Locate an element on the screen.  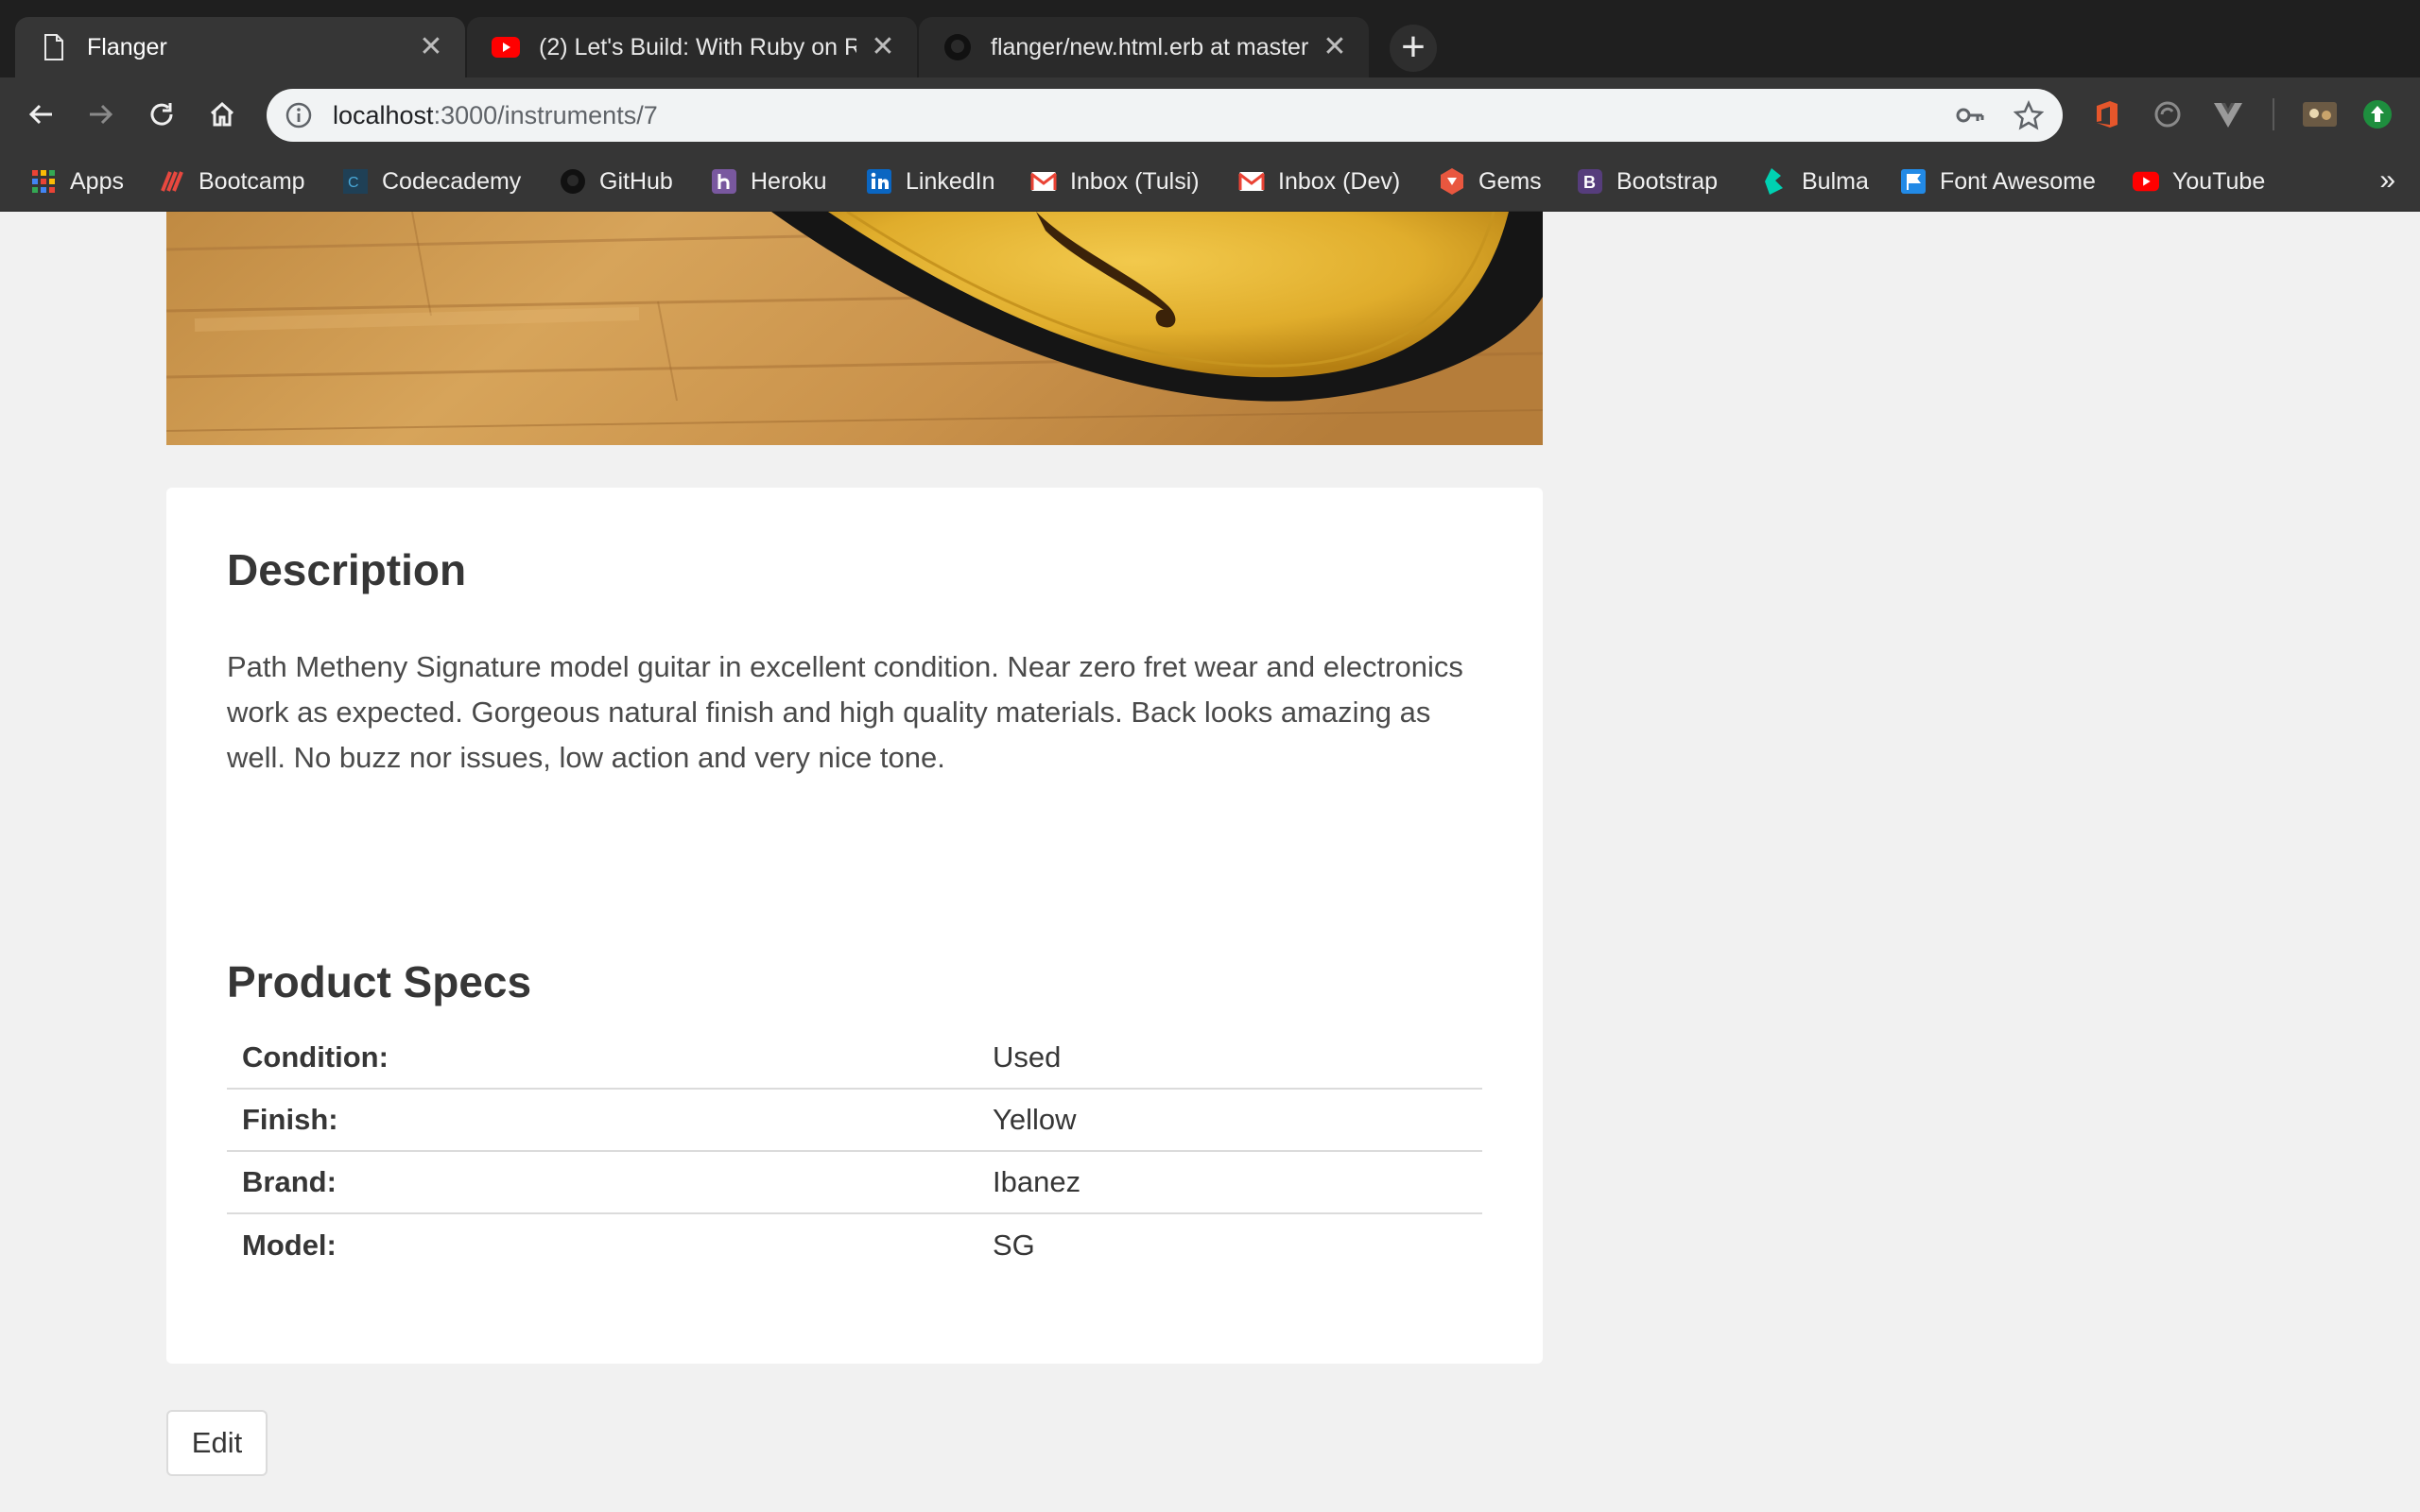
sync-extension-icon is located at coordinates (2168, 114).